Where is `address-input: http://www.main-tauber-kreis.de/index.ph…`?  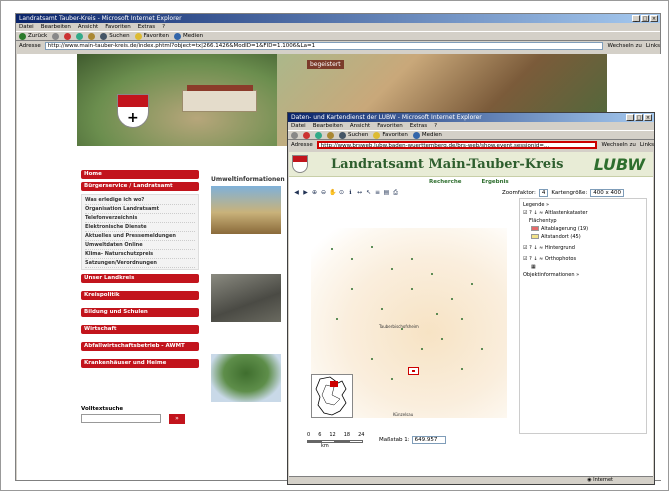 address-input: http://www.main-tauber-kreis.de/index.ph… is located at coordinates (324, 46).